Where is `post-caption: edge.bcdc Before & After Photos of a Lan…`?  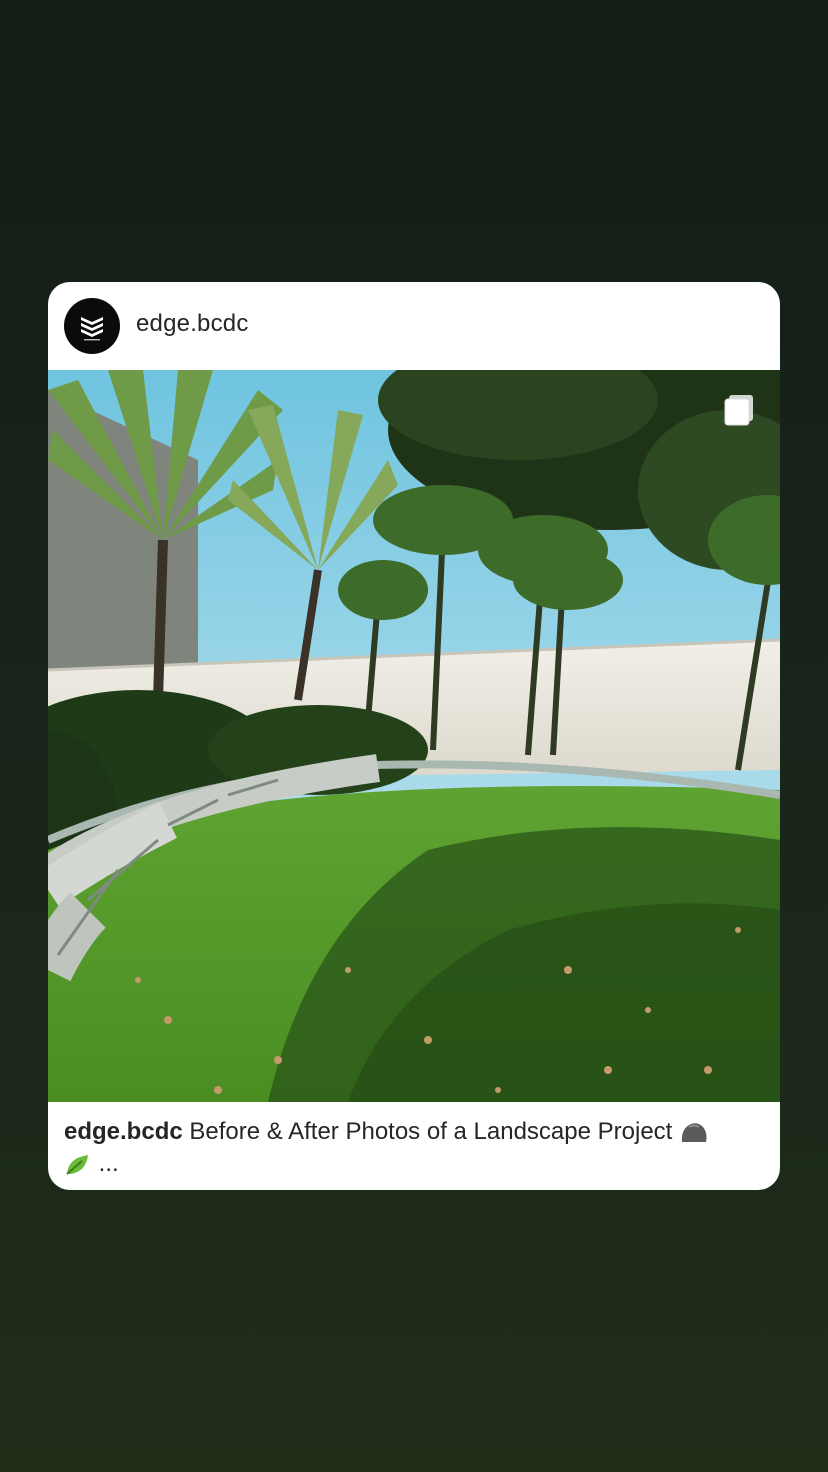
post-caption: edge.bcdc Before & After Photos of a Lan… is located at coordinates (414, 1148).